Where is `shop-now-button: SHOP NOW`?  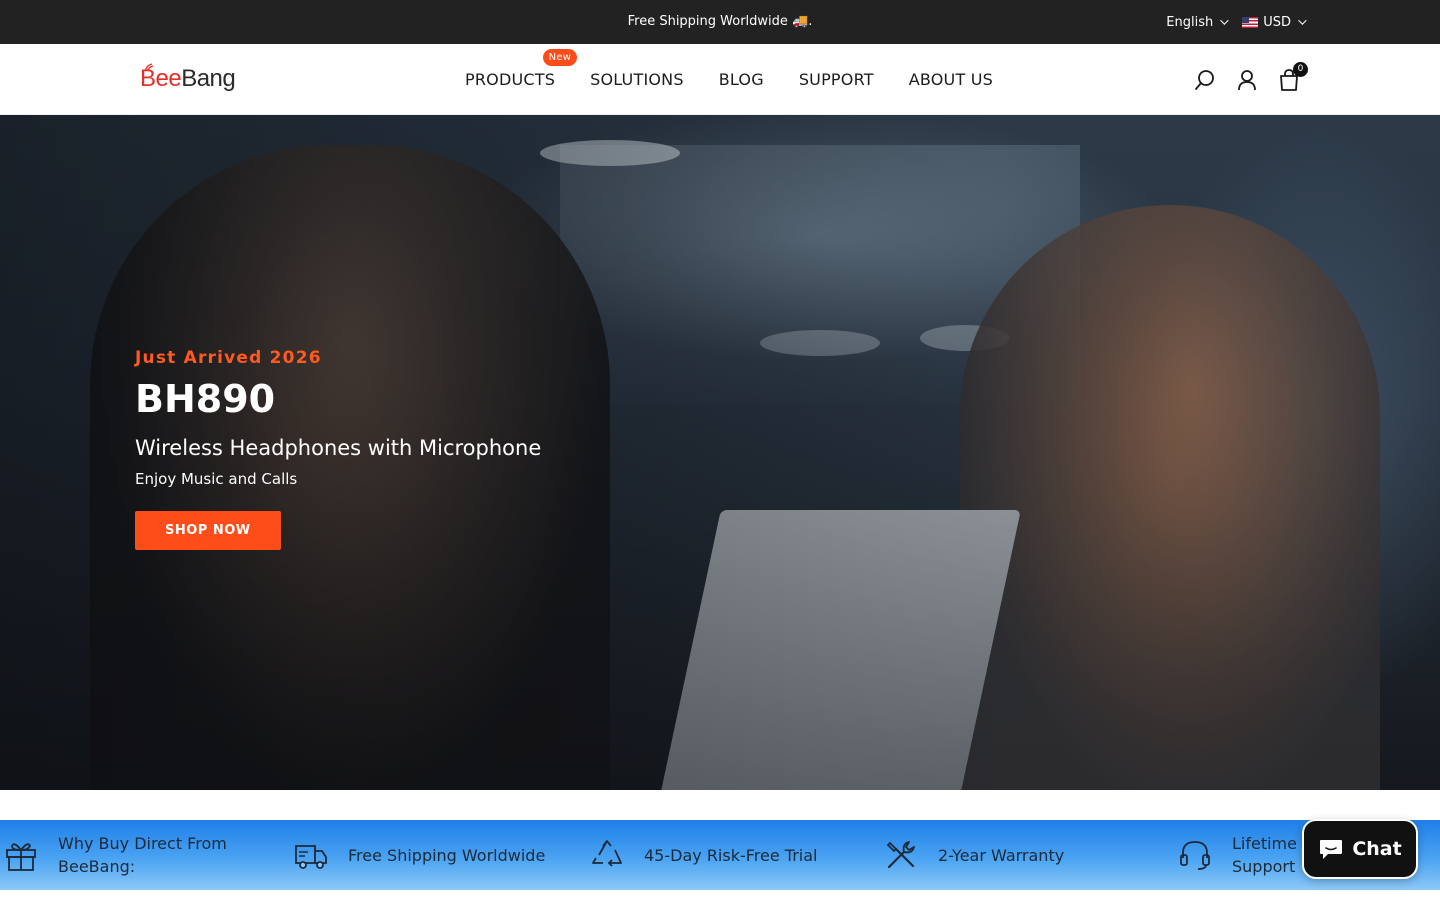 shop-now-button: SHOP NOW is located at coordinates (208, 530).